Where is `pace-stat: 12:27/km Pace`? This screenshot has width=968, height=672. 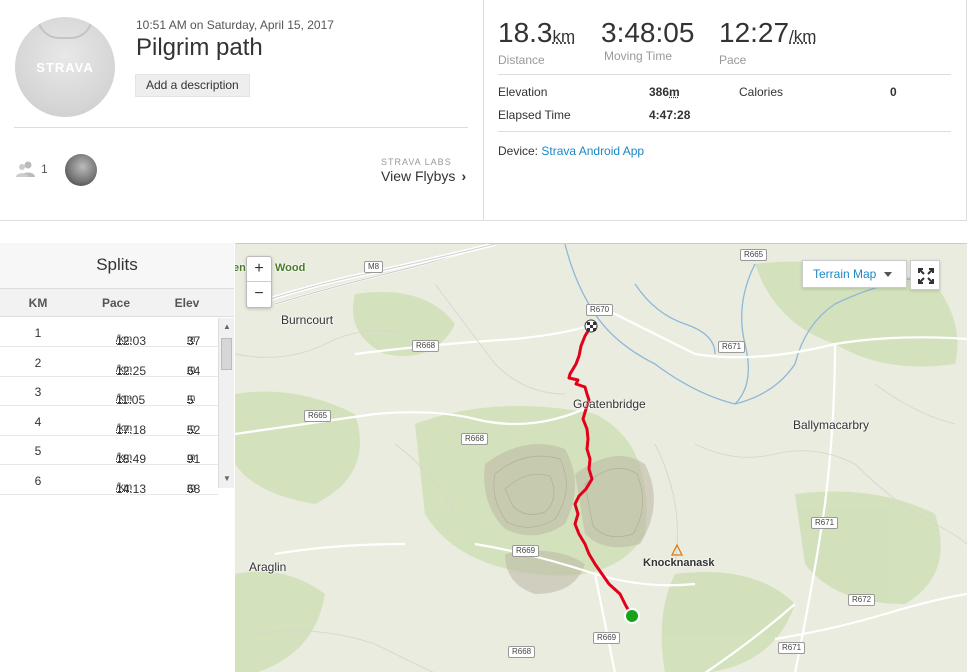
pace-stat: 12:27/km Pace is located at coordinates (767, 42).